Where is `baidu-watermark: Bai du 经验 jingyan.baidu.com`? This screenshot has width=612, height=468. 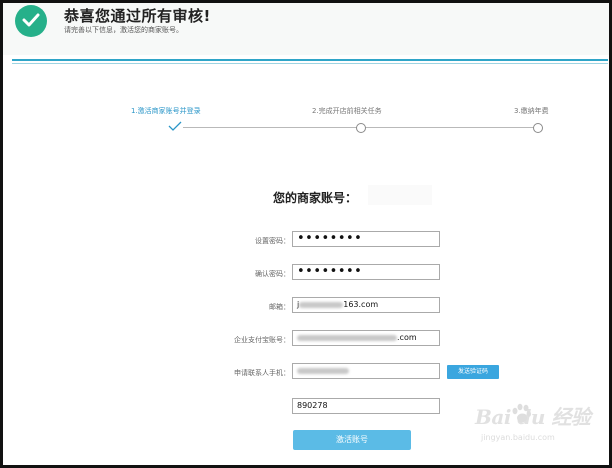 baidu-watermark: Bai du 经验 jingyan.baidu.com is located at coordinates (533, 426).